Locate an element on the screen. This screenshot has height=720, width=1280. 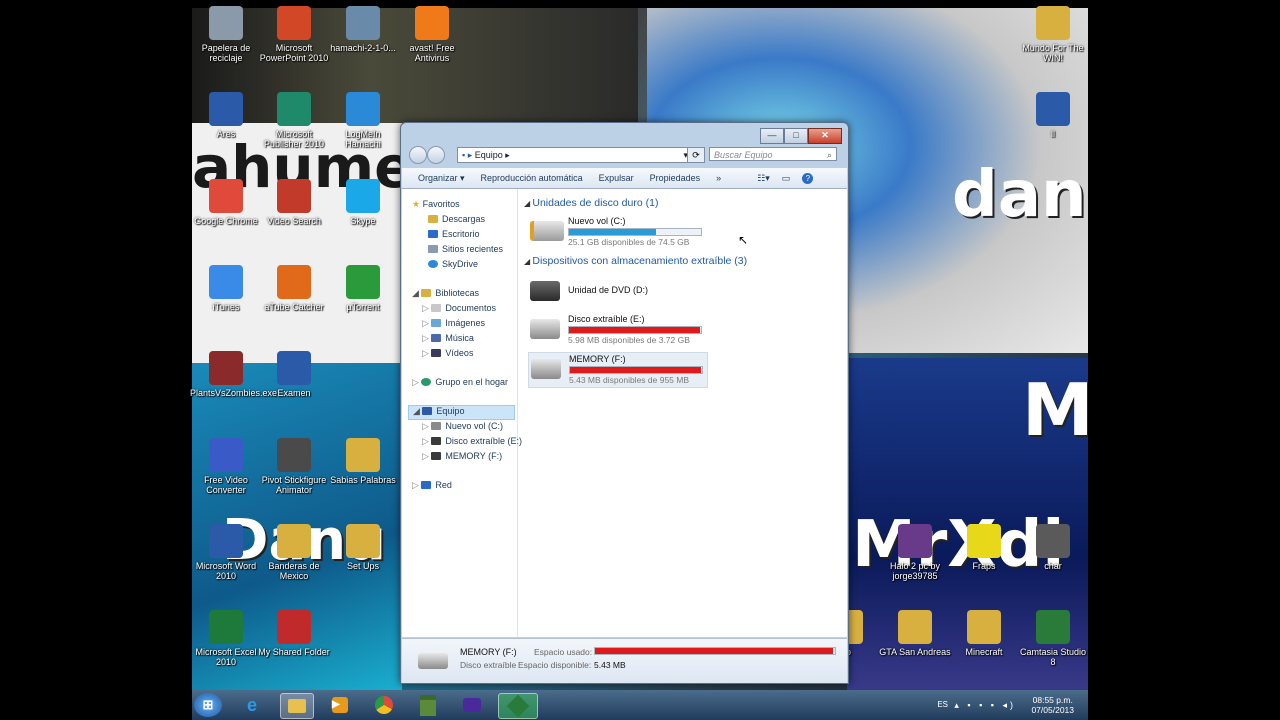
organize-button: Organizar ▾ is located at coordinates (441, 178).